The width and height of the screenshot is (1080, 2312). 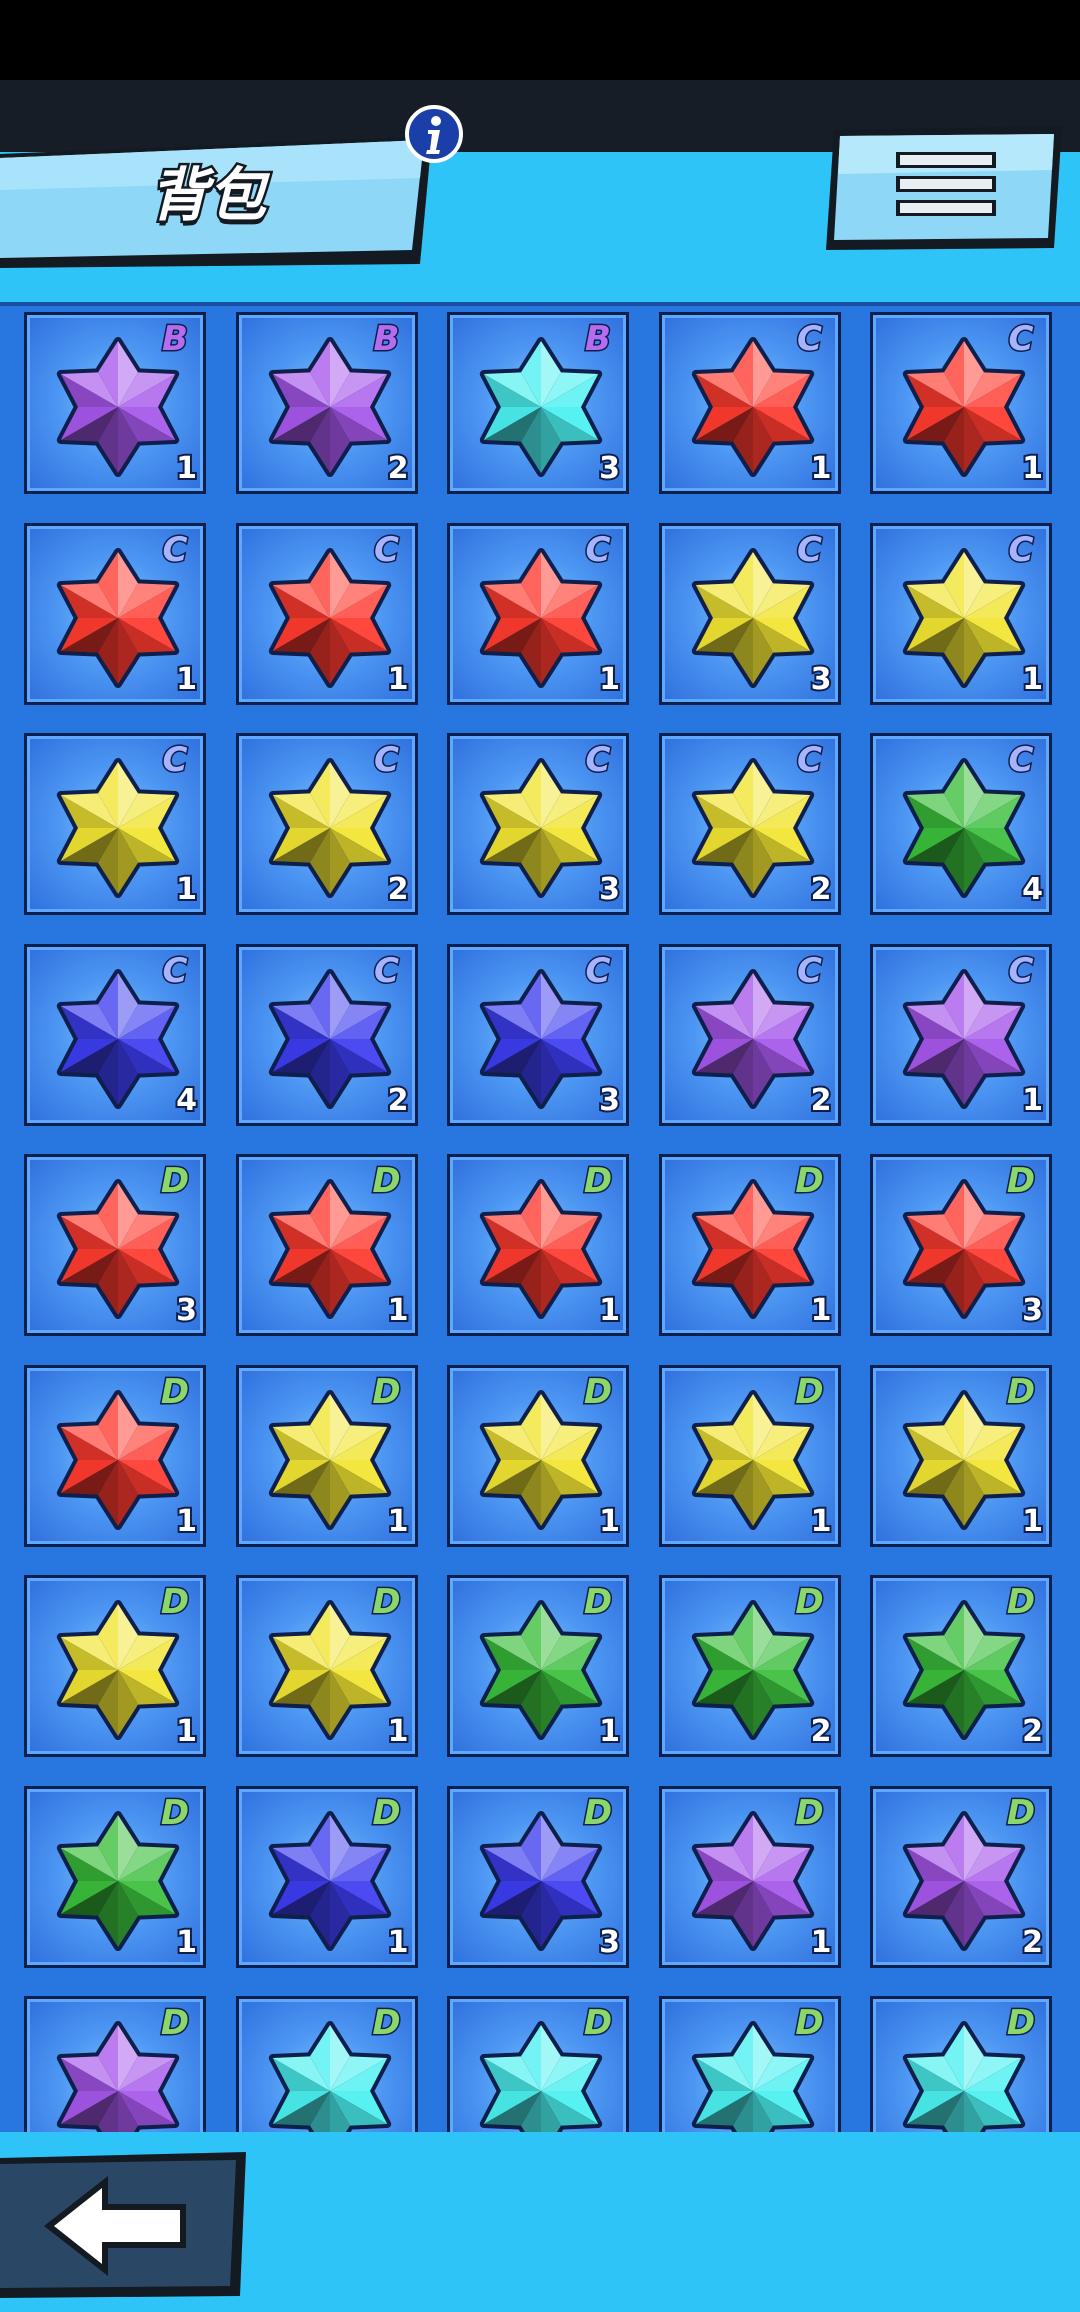 What do you see at coordinates (749, 1034) in the screenshot?
I see `inventory-slot-purple-gem: C2` at bounding box center [749, 1034].